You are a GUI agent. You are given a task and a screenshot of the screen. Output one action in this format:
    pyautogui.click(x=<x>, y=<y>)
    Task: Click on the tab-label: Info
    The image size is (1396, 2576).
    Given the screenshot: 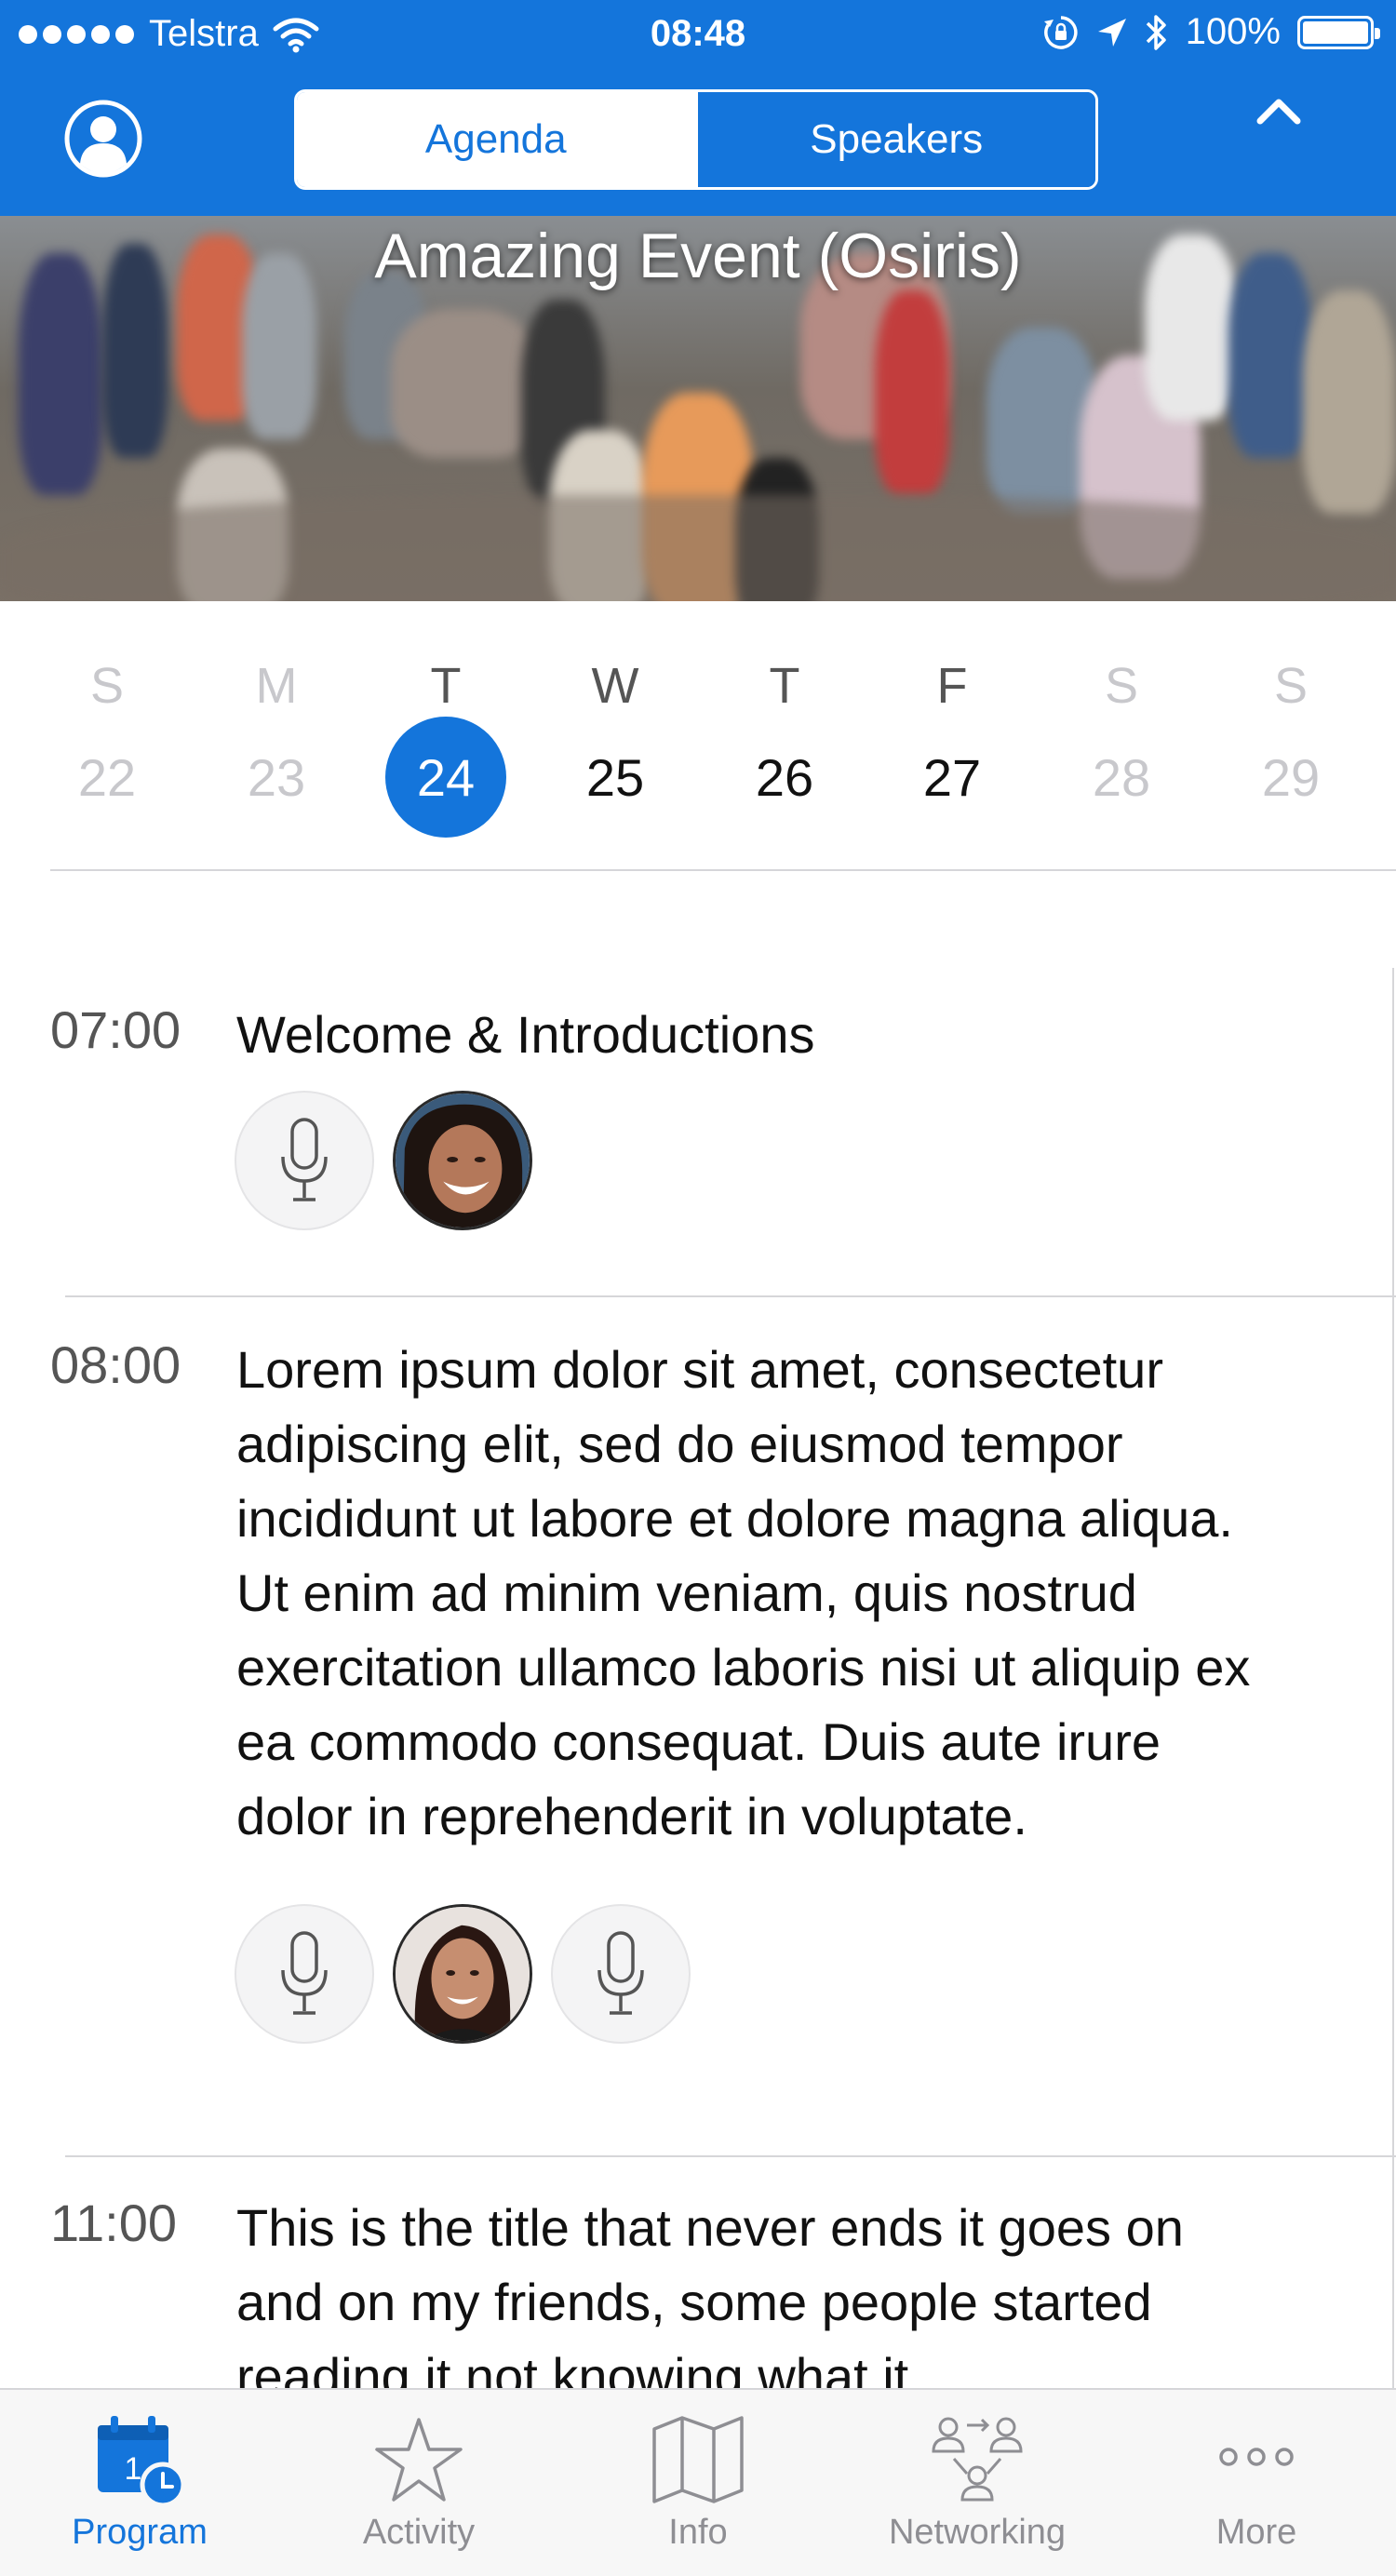 What is the action you would take?
    pyautogui.click(x=698, y=2532)
    